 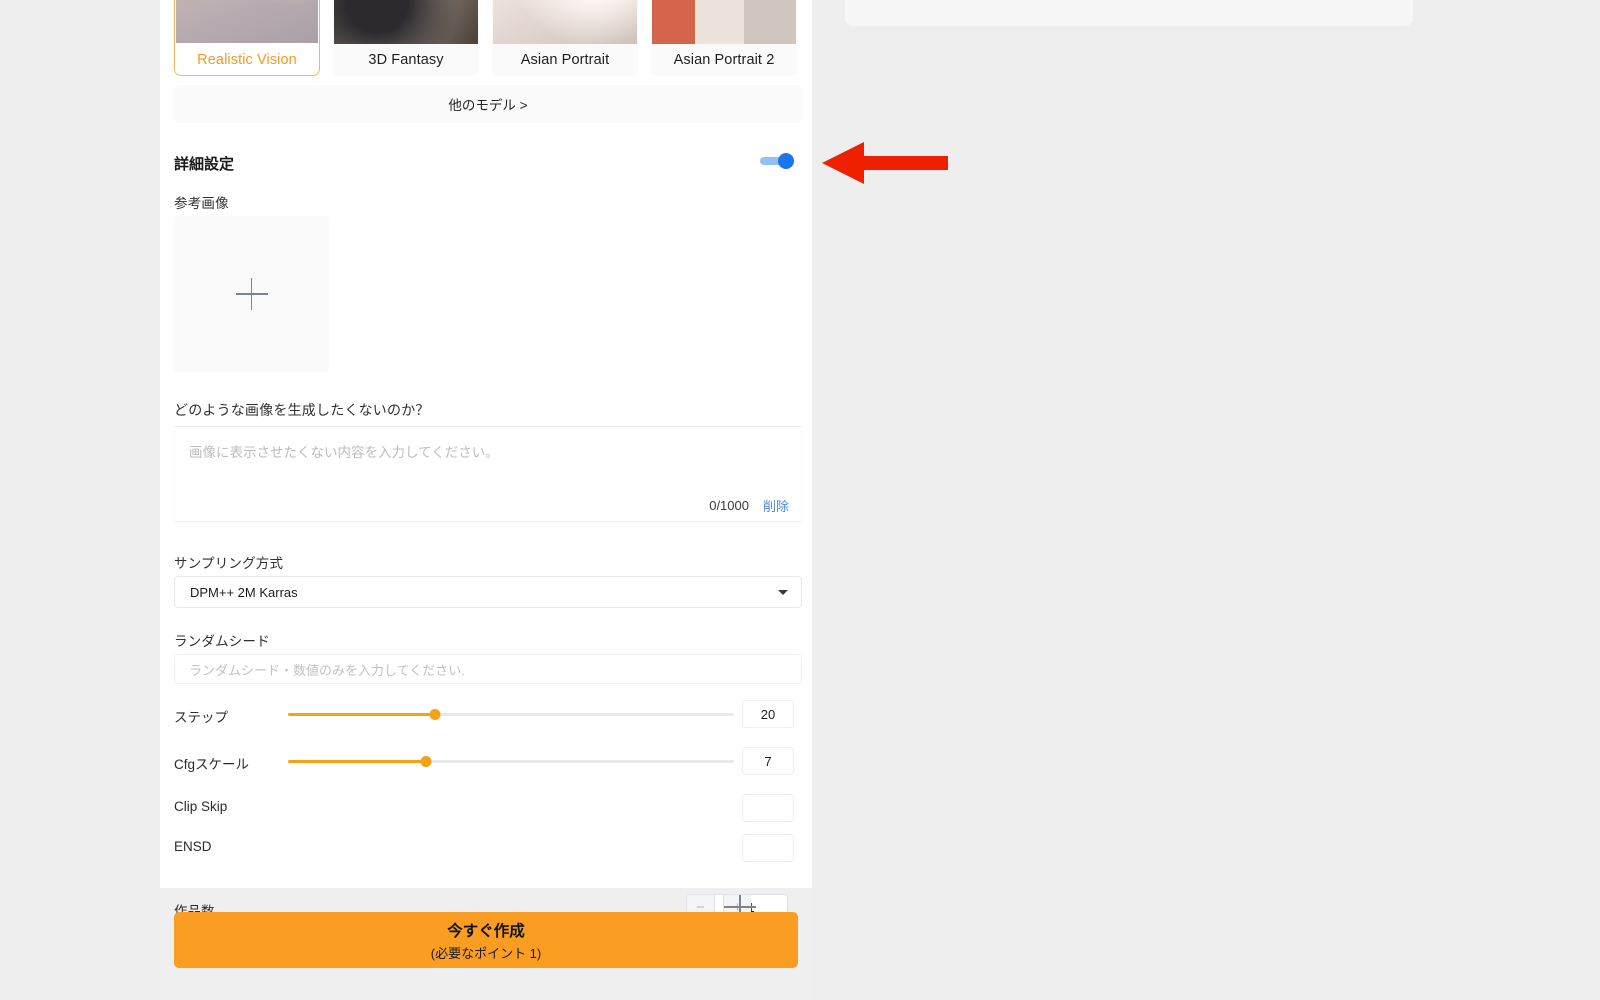 I want to click on negative-prompt-footer: 0/1000 削除, so click(x=749, y=505).